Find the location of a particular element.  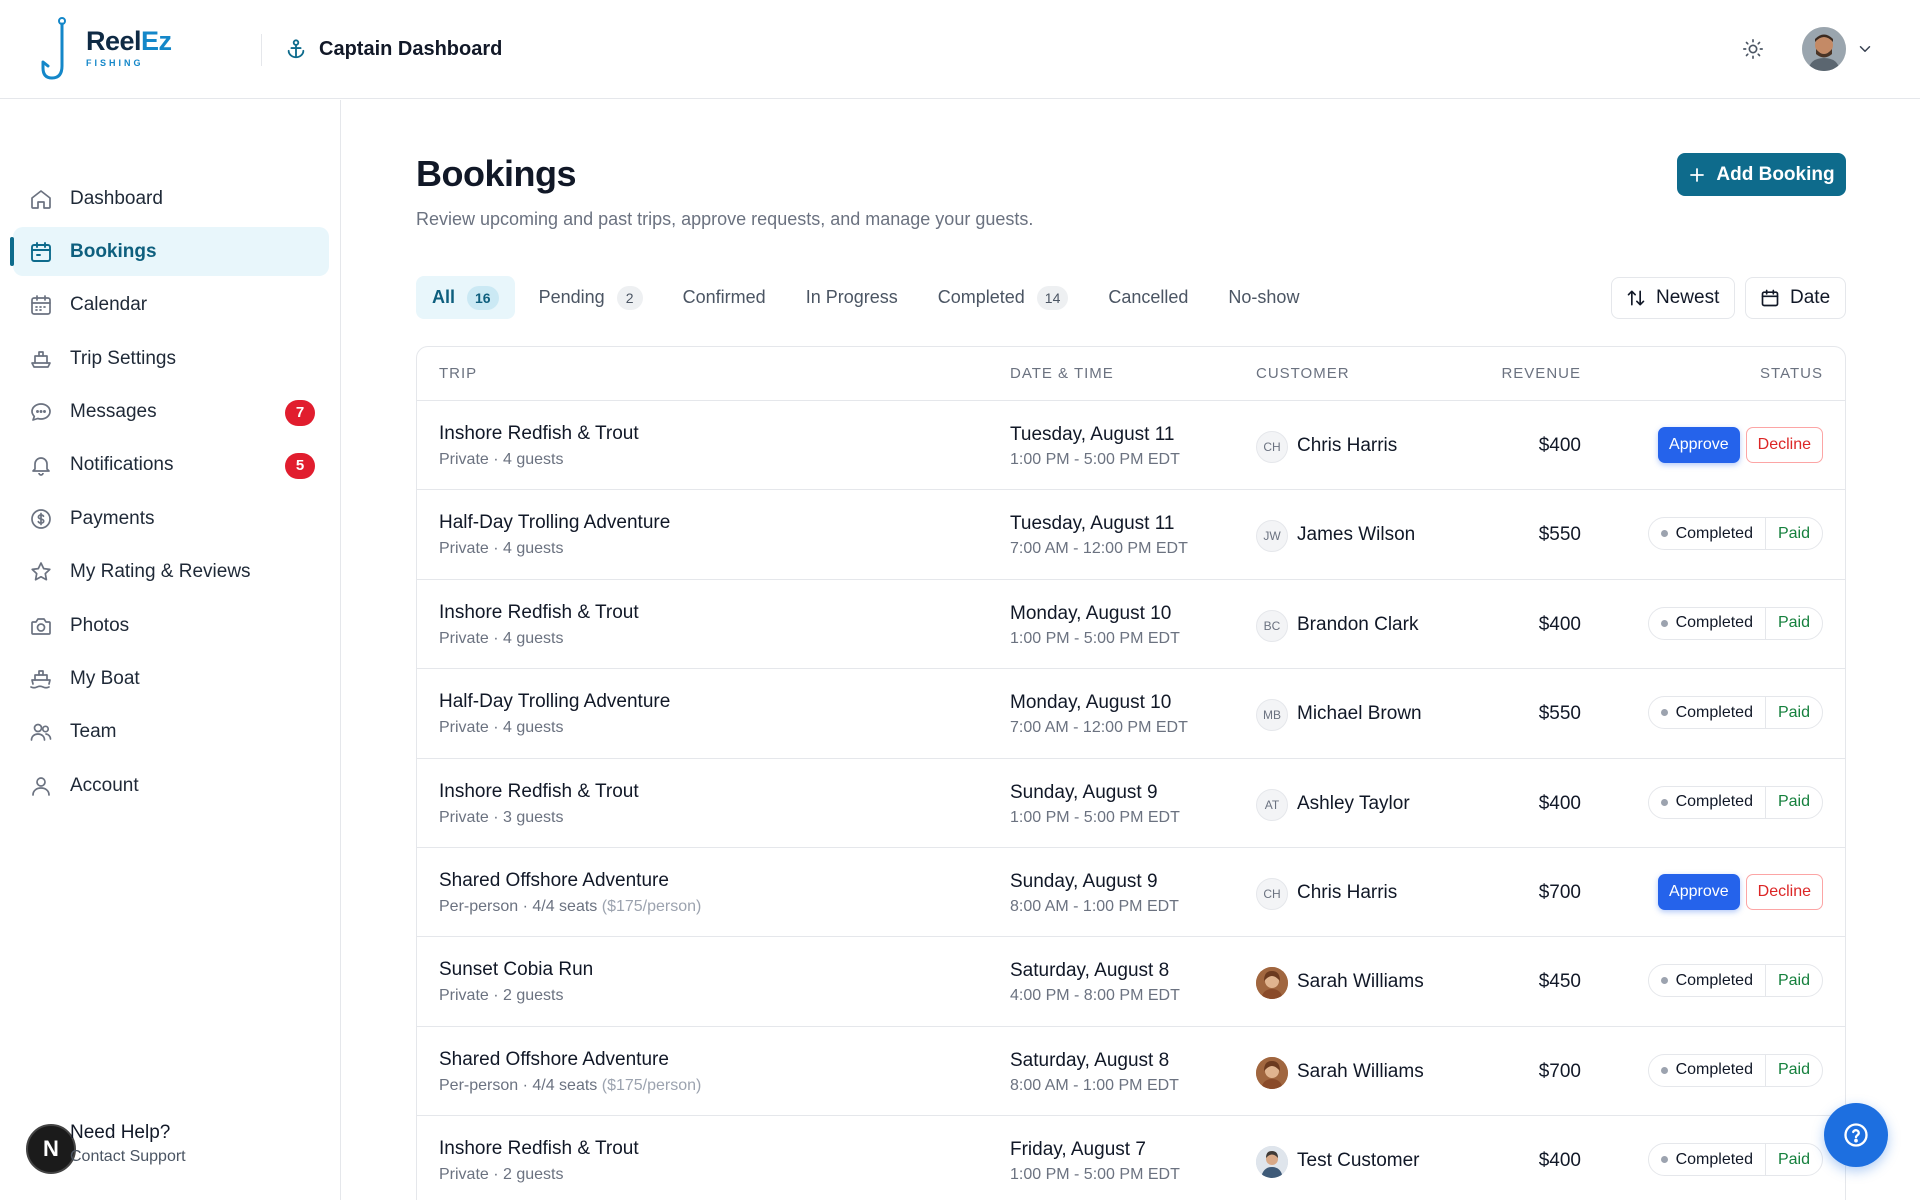

header-title: Captain Dashboard is located at coordinates (411, 48).